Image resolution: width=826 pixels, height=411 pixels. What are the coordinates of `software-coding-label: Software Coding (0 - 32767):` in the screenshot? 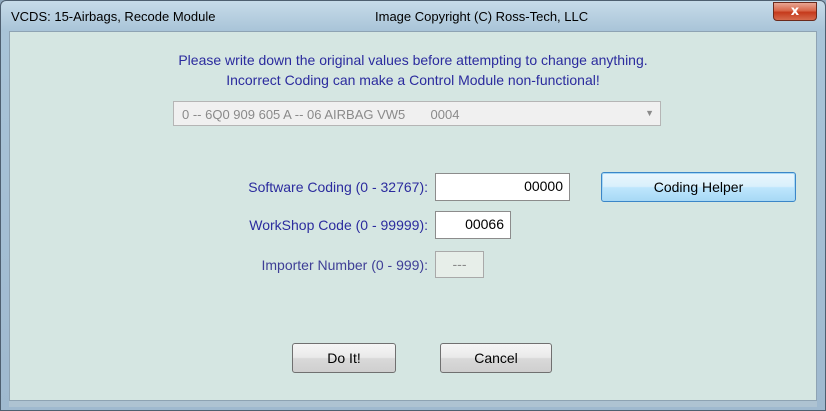 It's located at (338, 187).